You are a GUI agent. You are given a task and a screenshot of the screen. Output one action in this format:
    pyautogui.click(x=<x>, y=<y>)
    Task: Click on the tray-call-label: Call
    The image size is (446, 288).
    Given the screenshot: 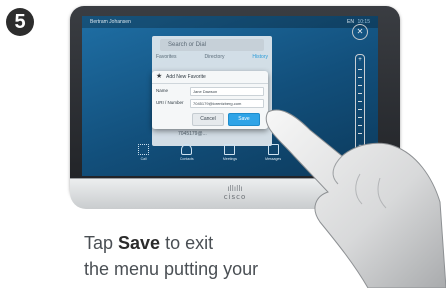 What is the action you would take?
    pyautogui.click(x=143, y=159)
    